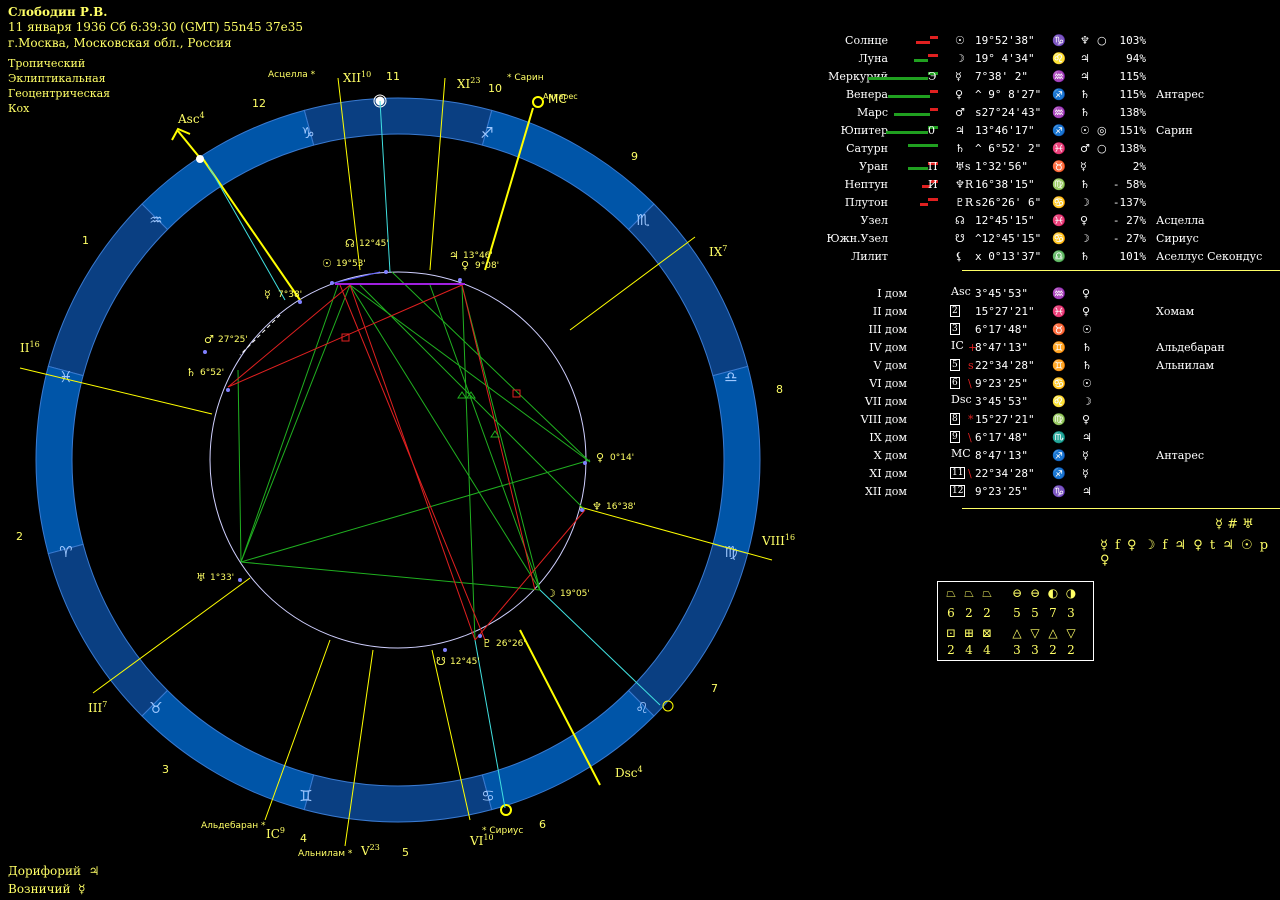  Describe the element at coordinates (1005, 130) in the screenshot. I see `planet-degree: 13°46'17"` at that location.